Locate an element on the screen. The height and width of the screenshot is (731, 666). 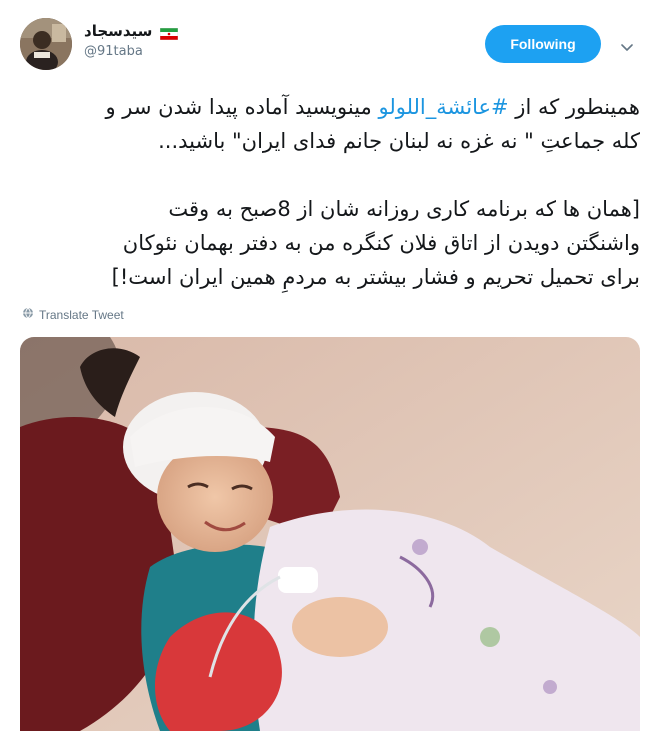
globe-icon is located at coordinates (28, 314).